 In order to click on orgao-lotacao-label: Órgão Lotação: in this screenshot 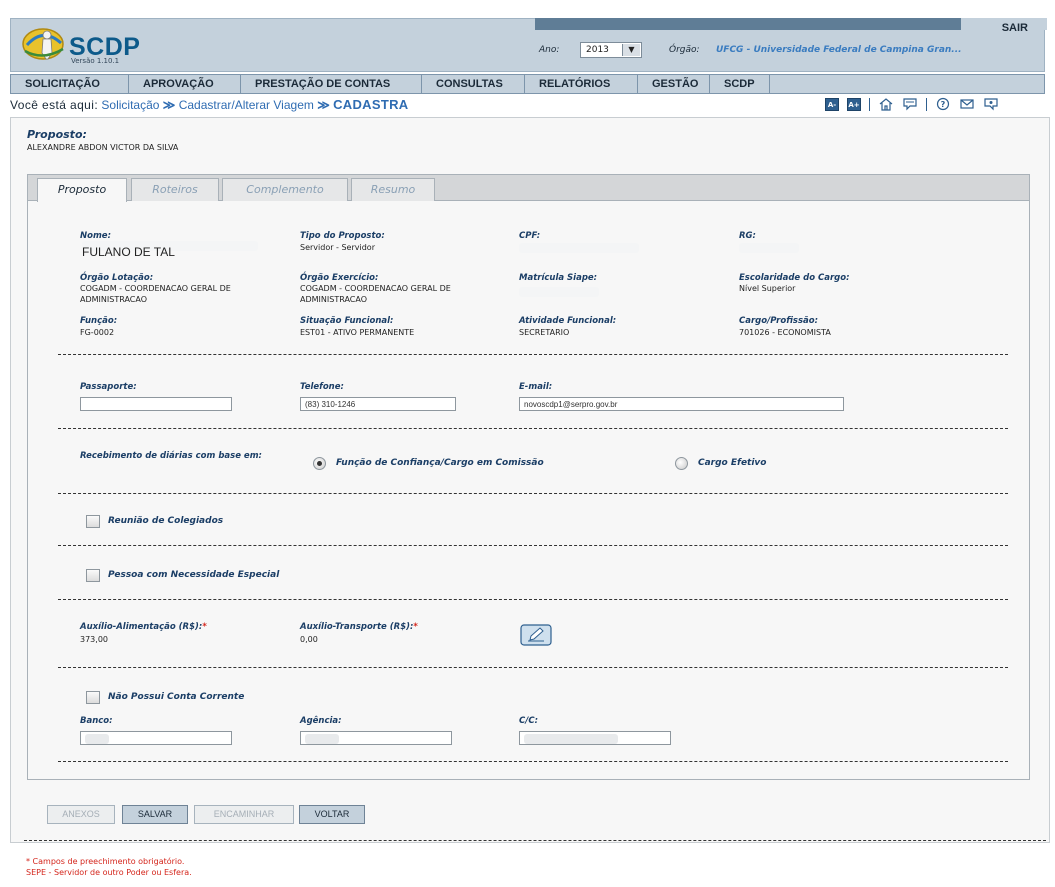, I will do `click(117, 278)`.